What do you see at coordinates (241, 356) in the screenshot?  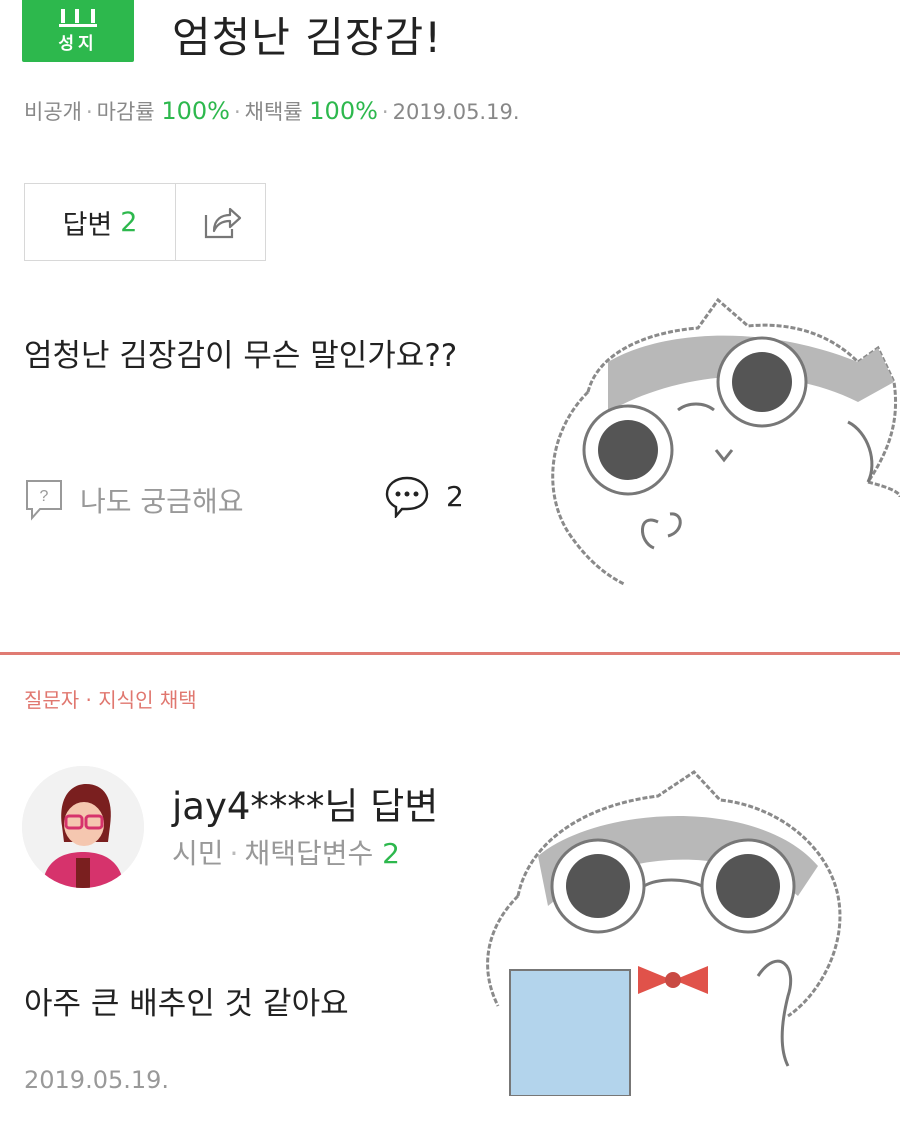 I see `question-body: 엄청난 김장감이 무슨 말인가요??` at bounding box center [241, 356].